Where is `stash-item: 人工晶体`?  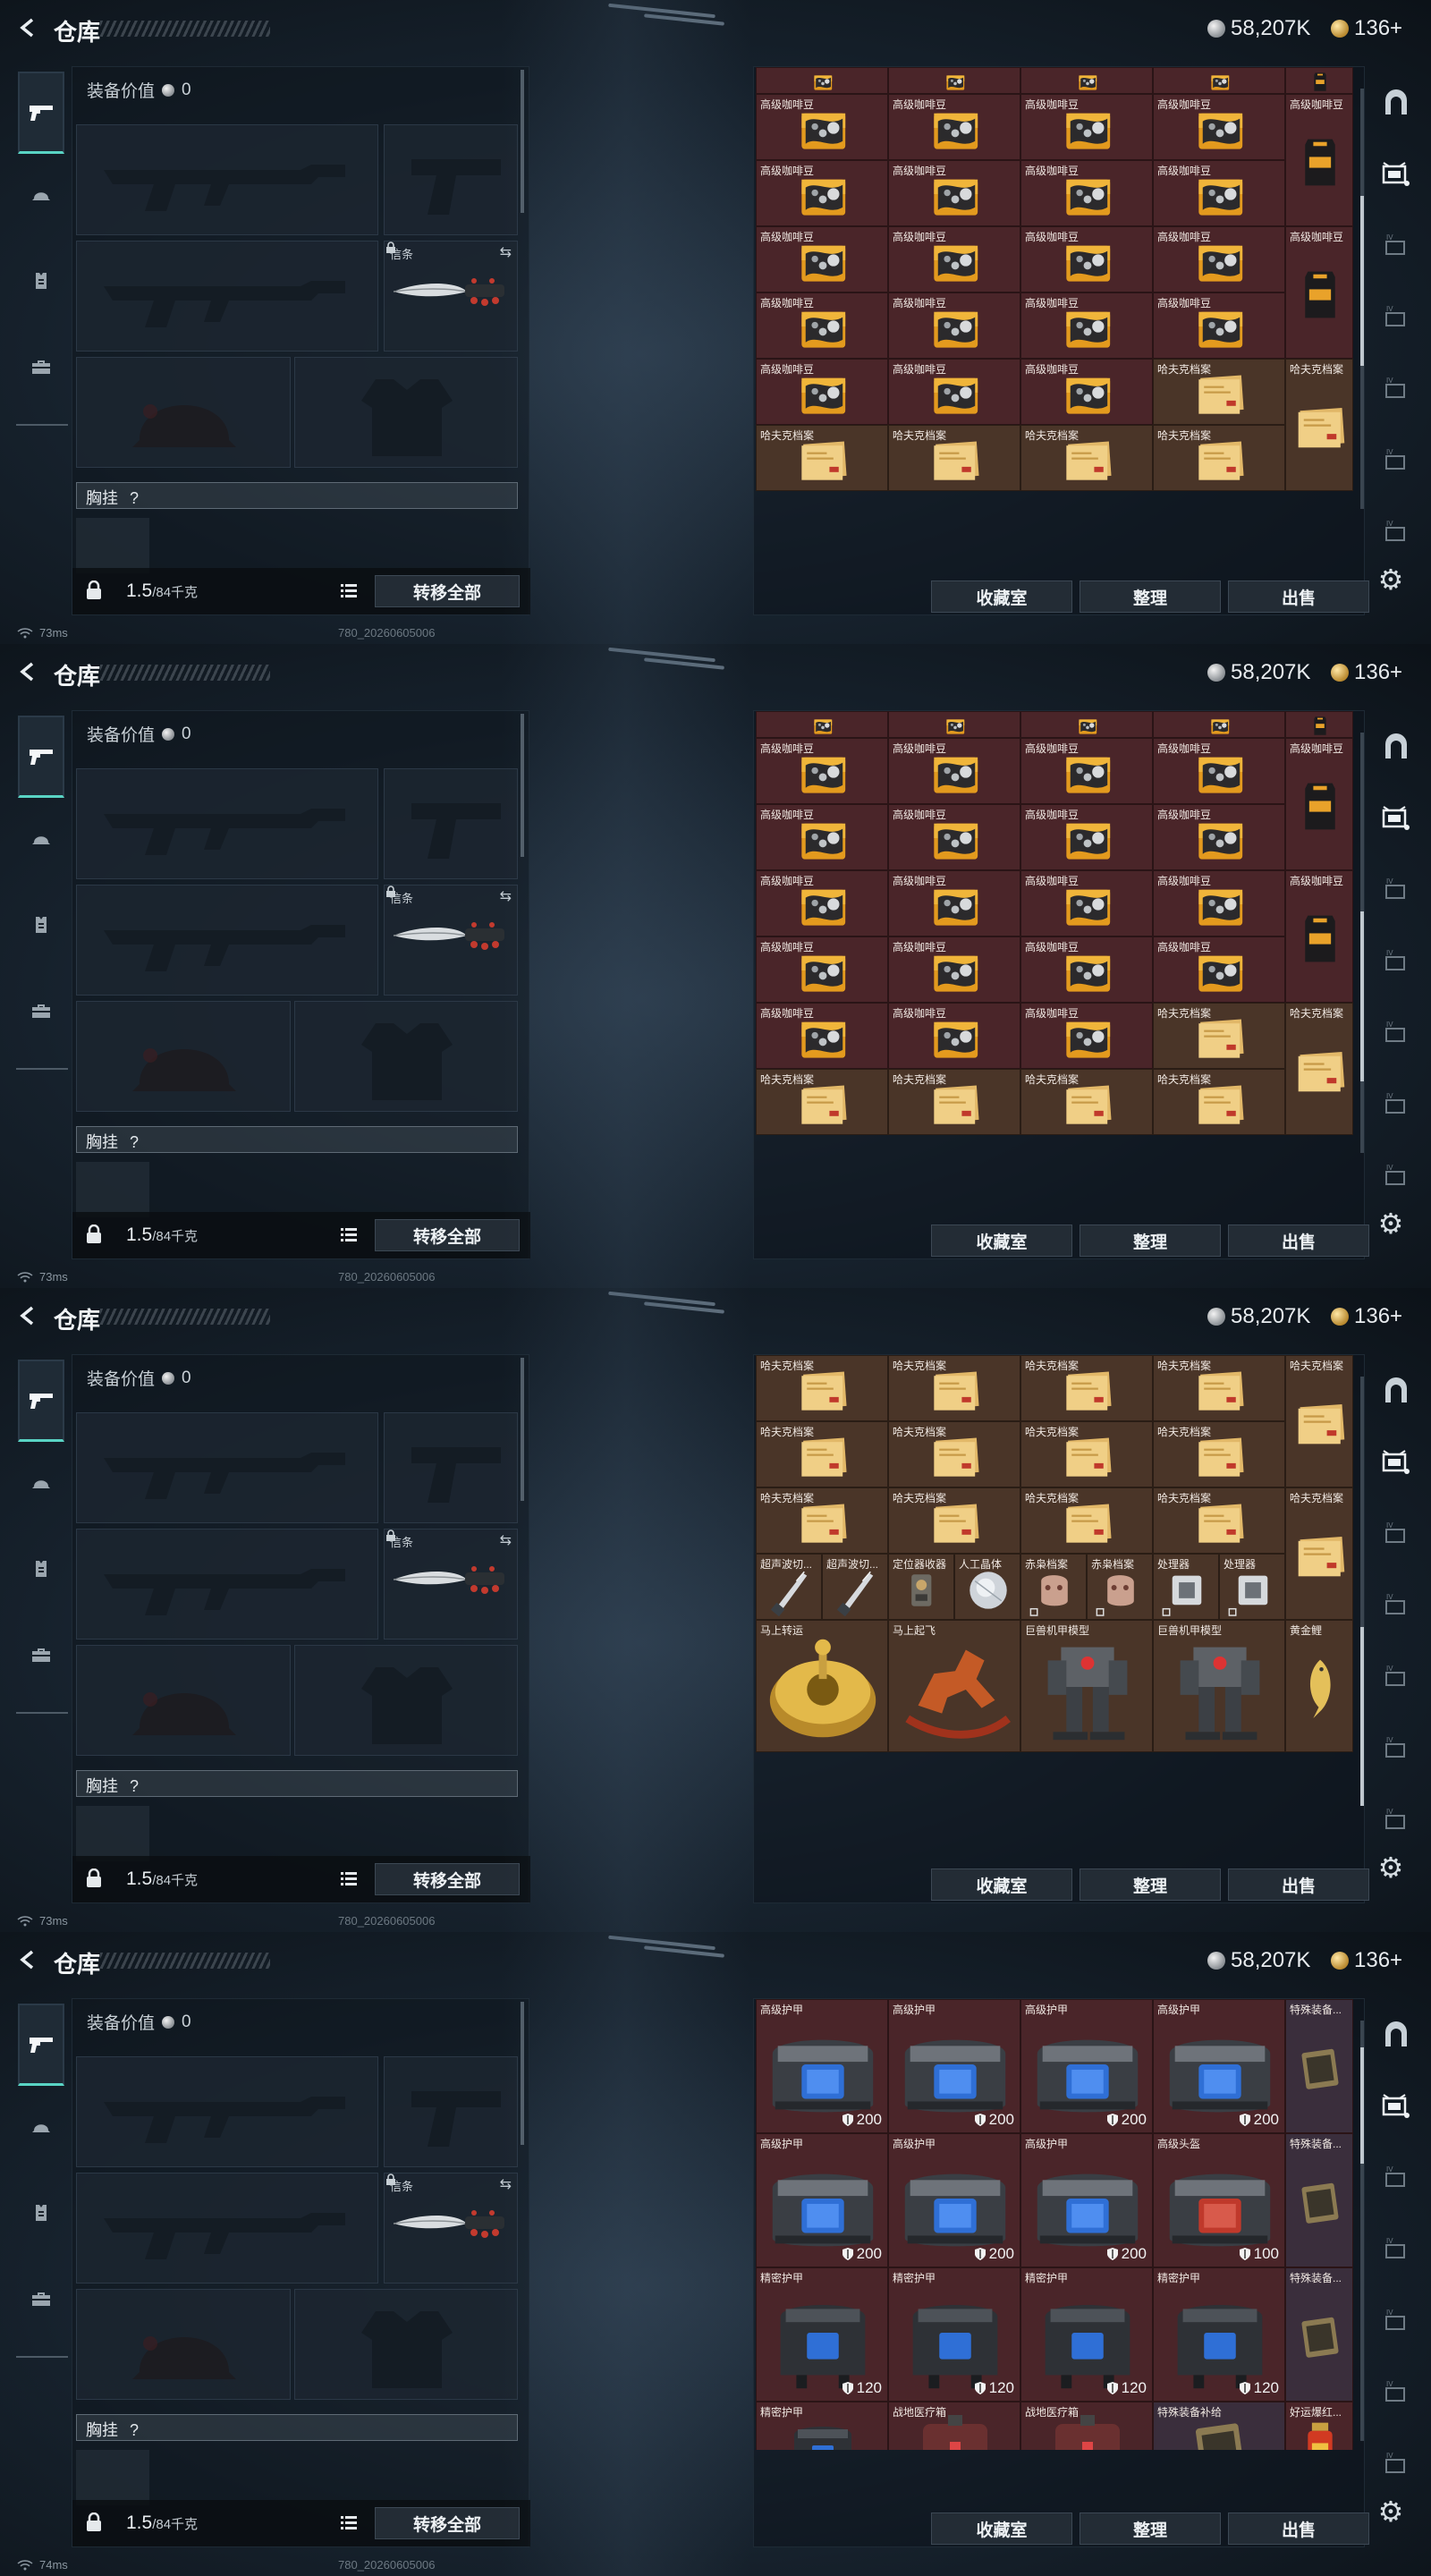 stash-item: 人工晶体 is located at coordinates (987, 1587).